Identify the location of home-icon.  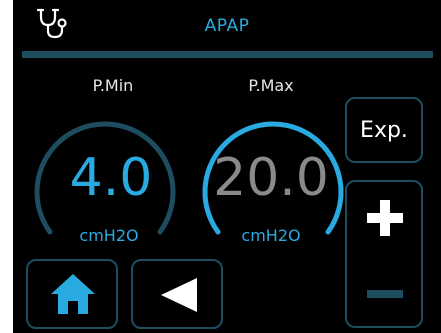
(73, 294).